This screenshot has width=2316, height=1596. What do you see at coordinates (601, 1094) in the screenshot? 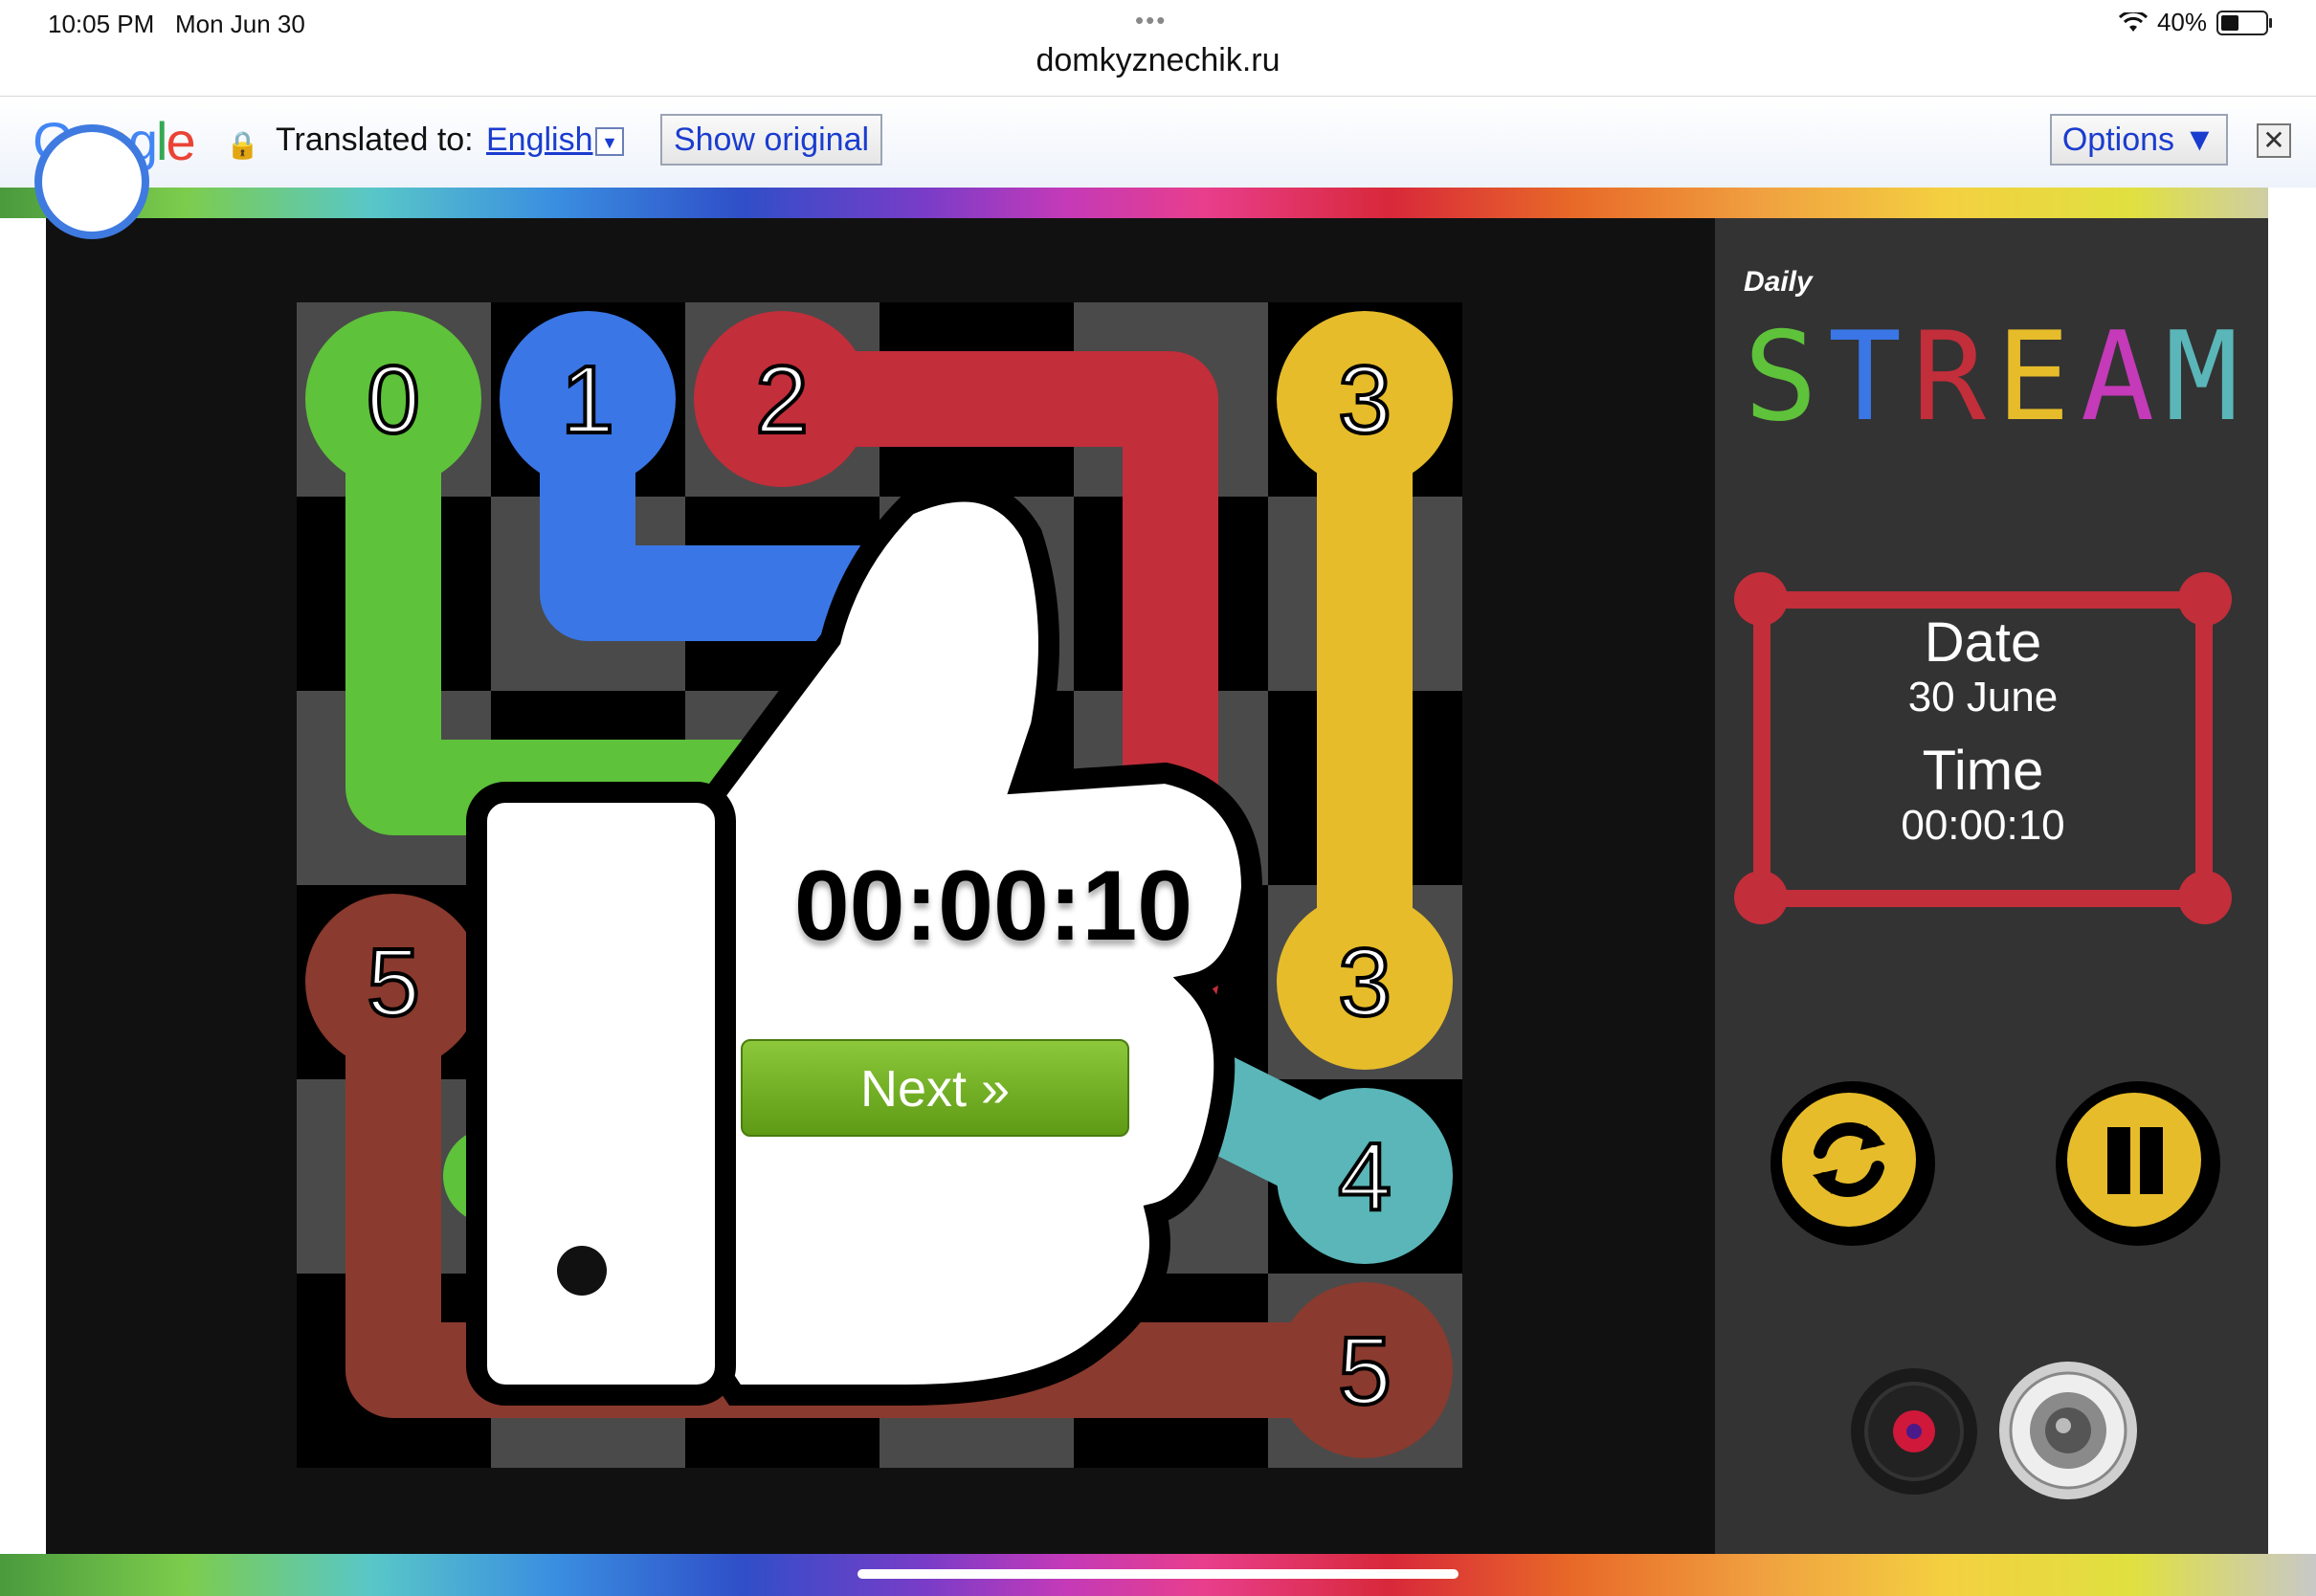
I see `thumb-cuff` at bounding box center [601, 1094].